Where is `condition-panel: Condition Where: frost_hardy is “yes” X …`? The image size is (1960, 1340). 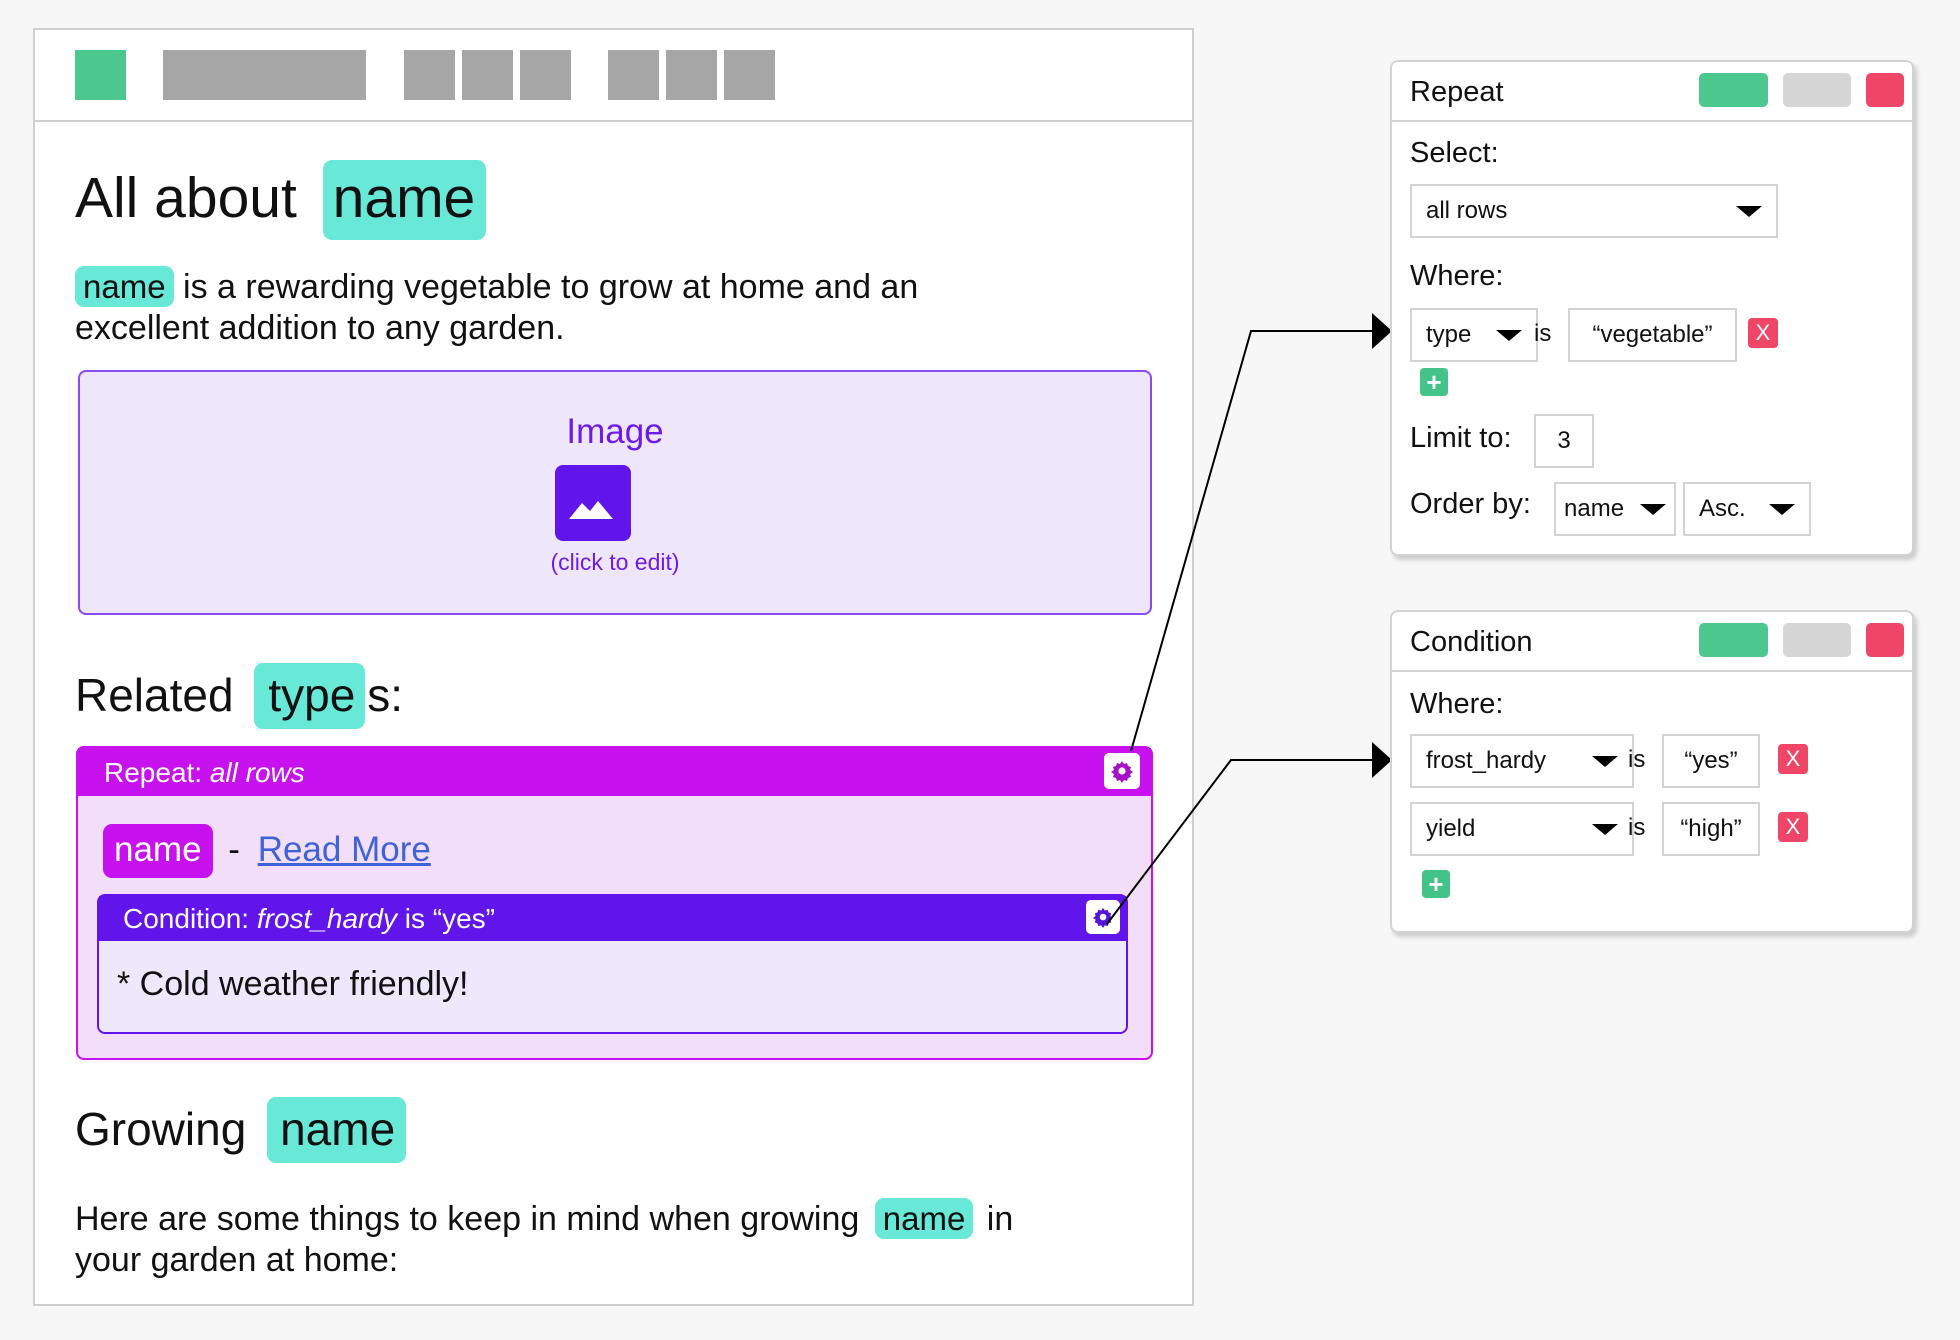 condition-panel: Condition Where: frost_hardy is “yes” X … is located at coordinates (1652, 771).